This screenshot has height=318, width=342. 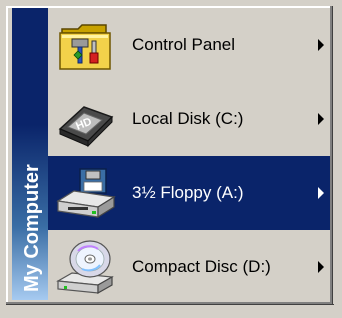 I want to click on menu-item-label: 3½ Floppy (A:), so click(x=188, y=192).